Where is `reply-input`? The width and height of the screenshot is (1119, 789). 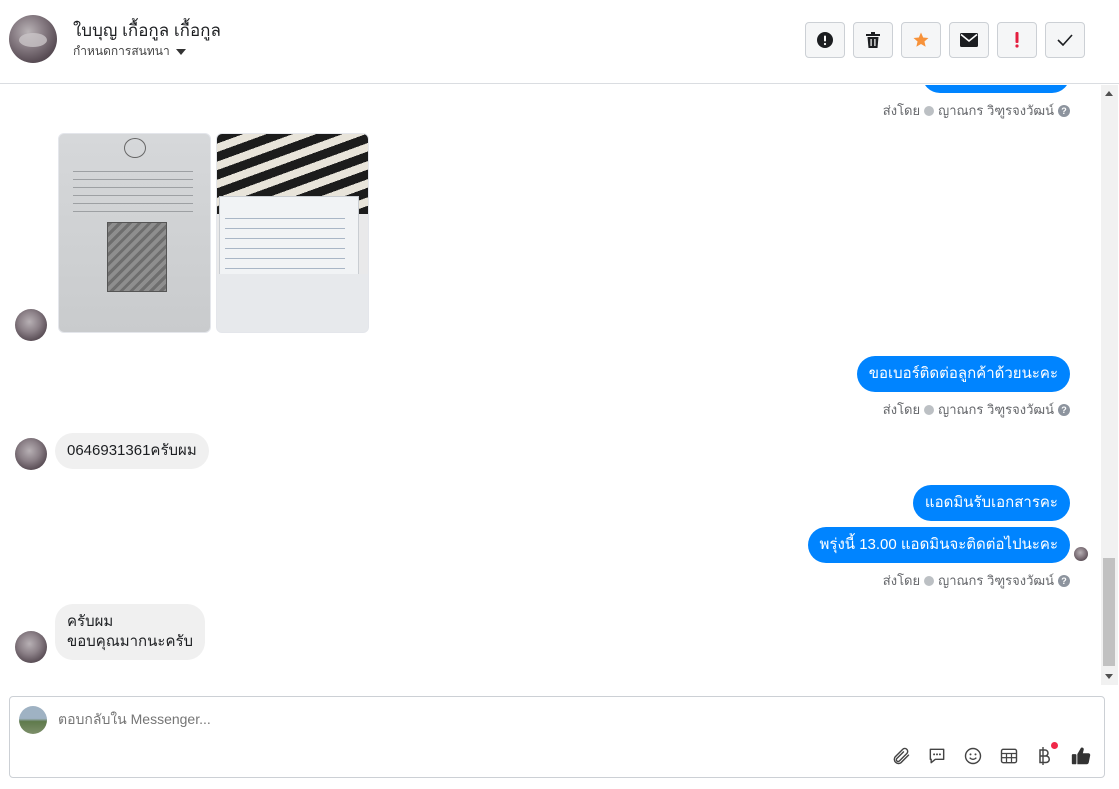 reply-input is located at coordinates (458, 719).